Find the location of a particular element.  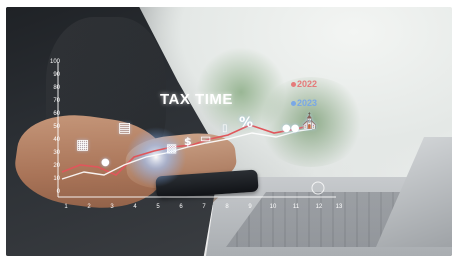

x-tick-label: 7 is located at coordinates (204, 207).